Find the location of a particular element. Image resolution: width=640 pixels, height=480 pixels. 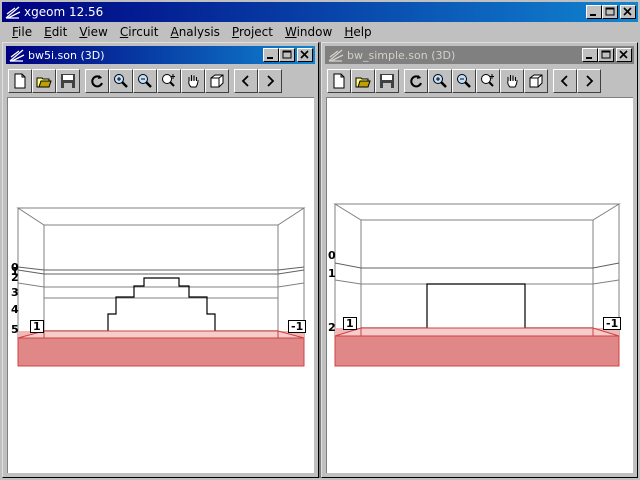

menu-window: Window is located at coordinates (308, 32).